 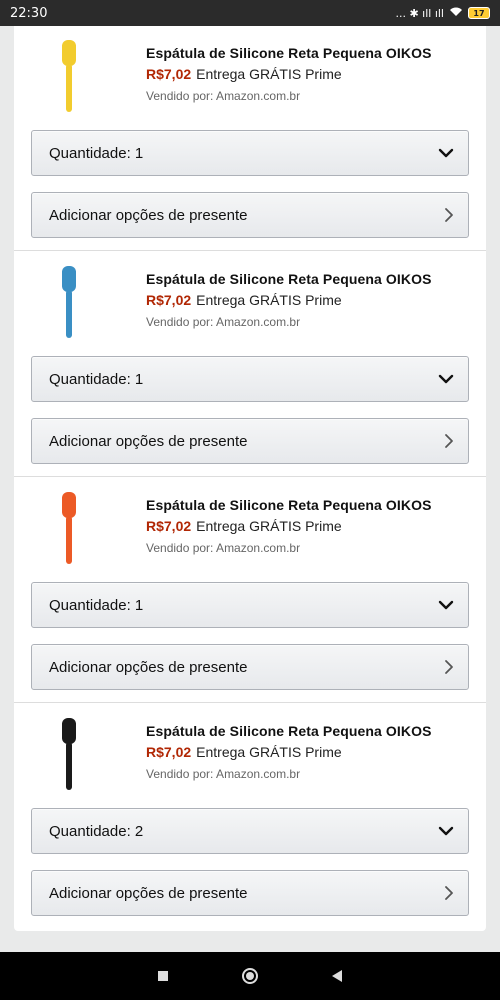 I want to click on wifi-icon, so click(x=456, y=13).